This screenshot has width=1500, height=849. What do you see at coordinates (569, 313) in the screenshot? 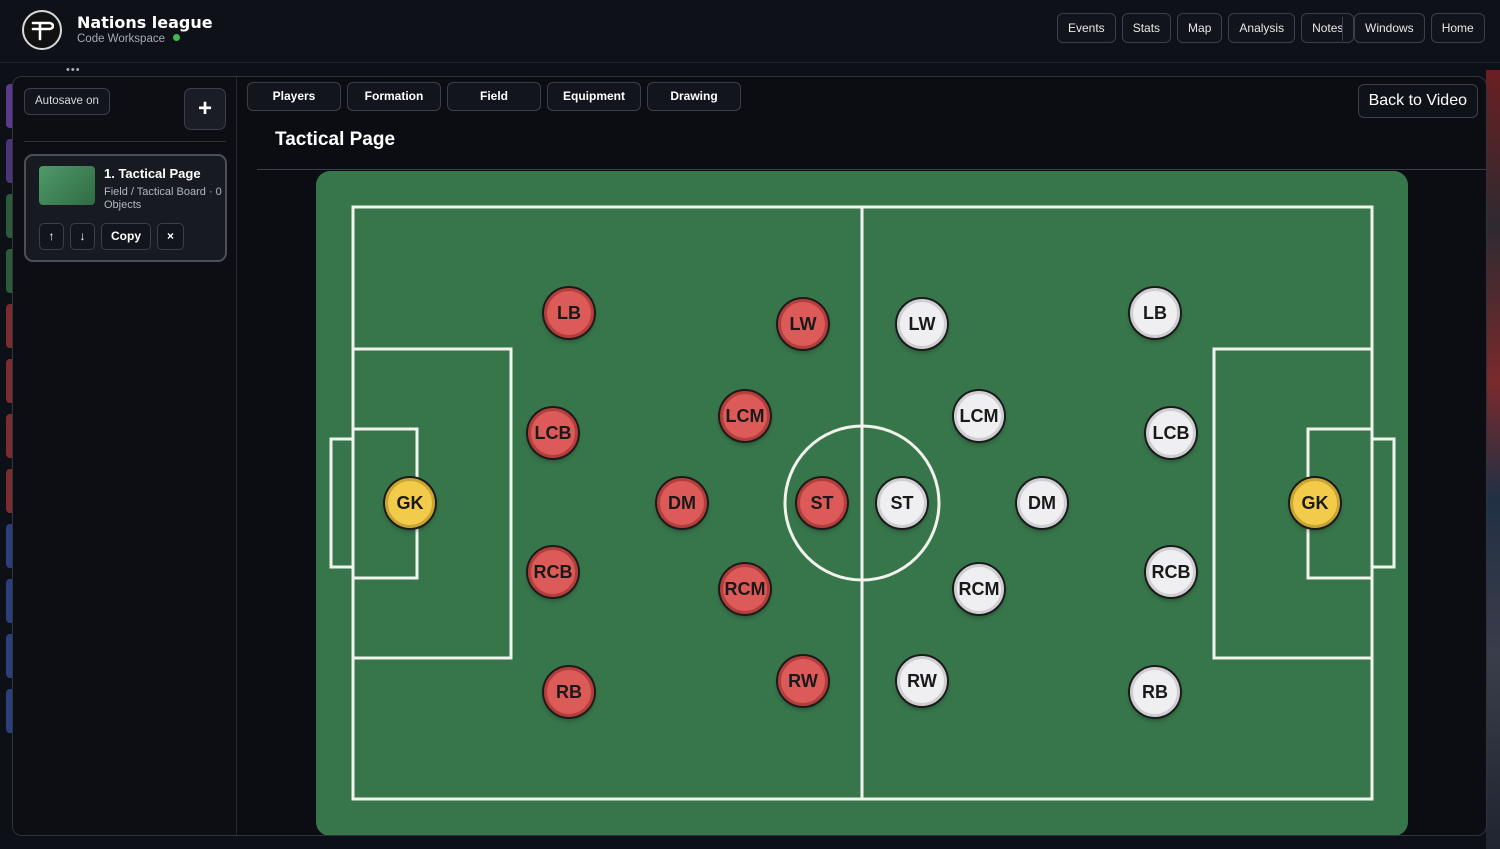
I see `home-player-lb: LB` at bounding box center [569, 313].